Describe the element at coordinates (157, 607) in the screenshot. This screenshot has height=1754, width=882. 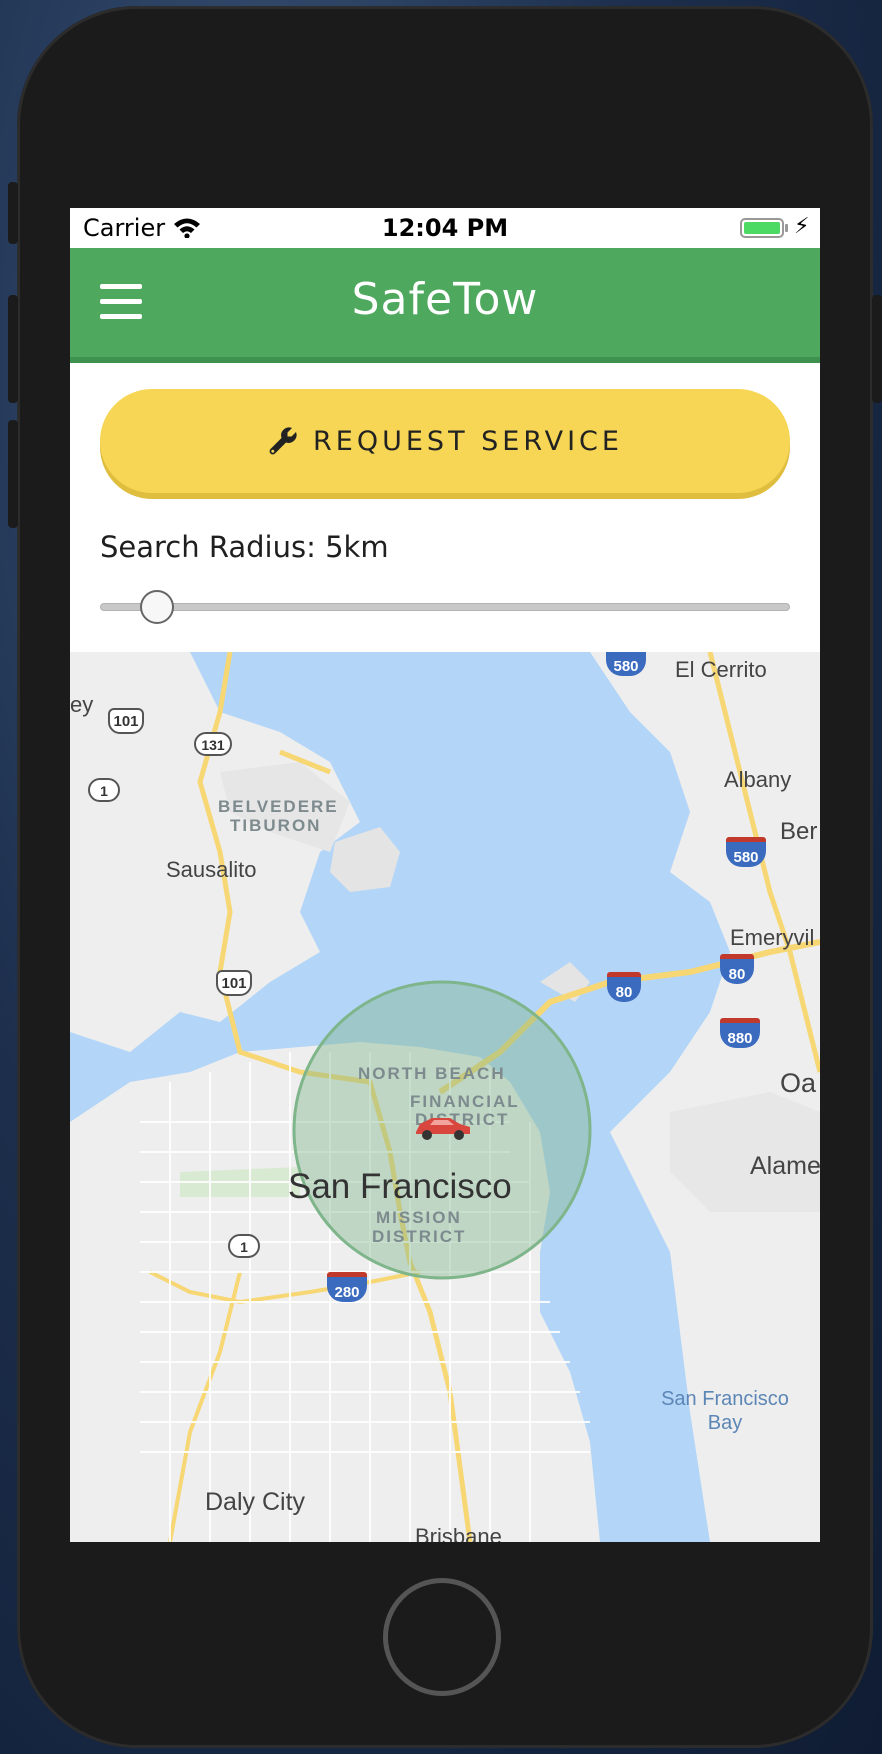
I see `radius-slider-thumb` at that location.